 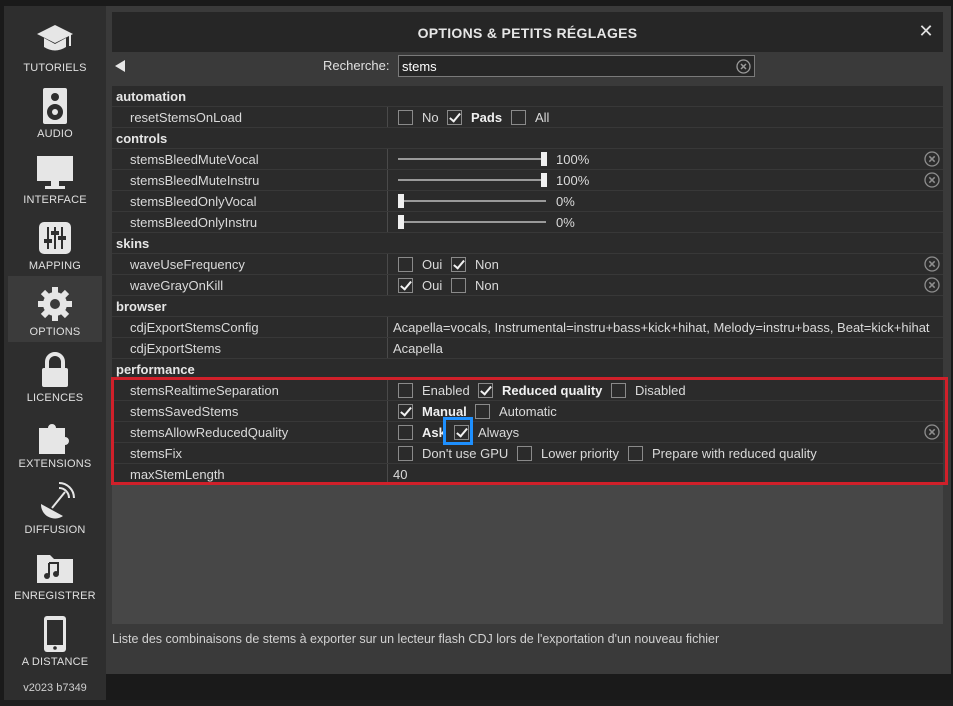 I want to click on dialog-title: OPTIONS & PETITS RÉGLAGES, so click(x=527, y=33).